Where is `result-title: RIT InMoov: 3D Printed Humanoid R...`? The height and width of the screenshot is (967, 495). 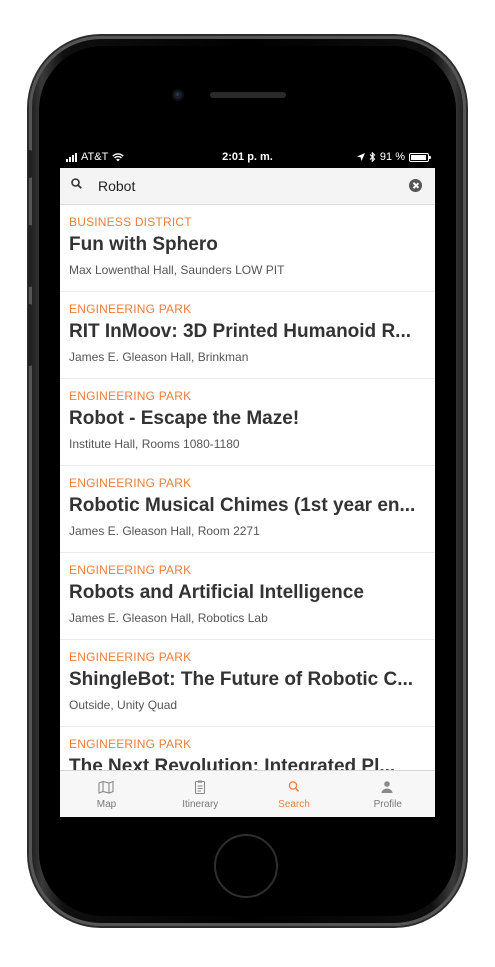 result-title: RIT InMoov: 3D Printed Humanoid R... is located at coordinates (240, 331).